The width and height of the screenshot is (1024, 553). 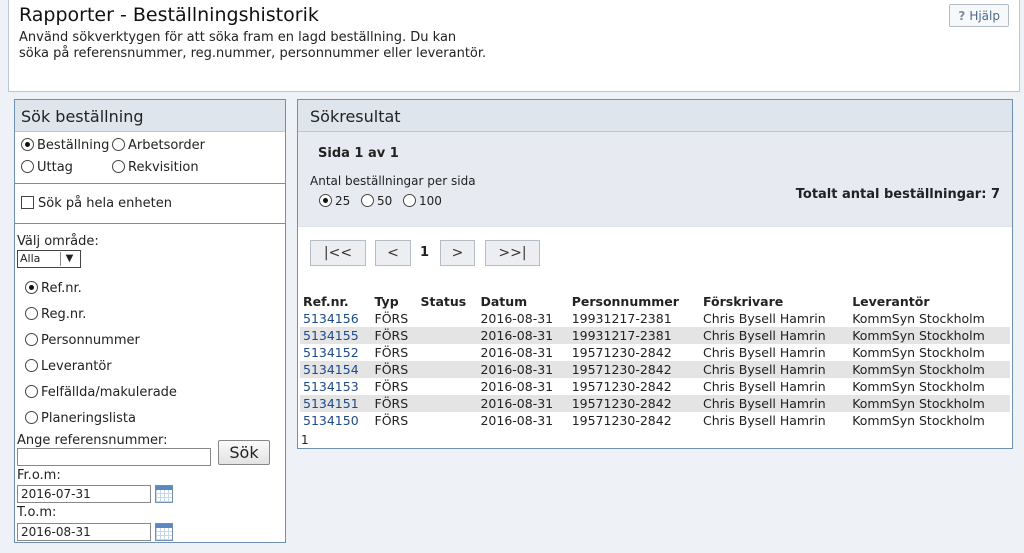 I want to click on pager-last-button: >>|, so click(x=512, y=253).